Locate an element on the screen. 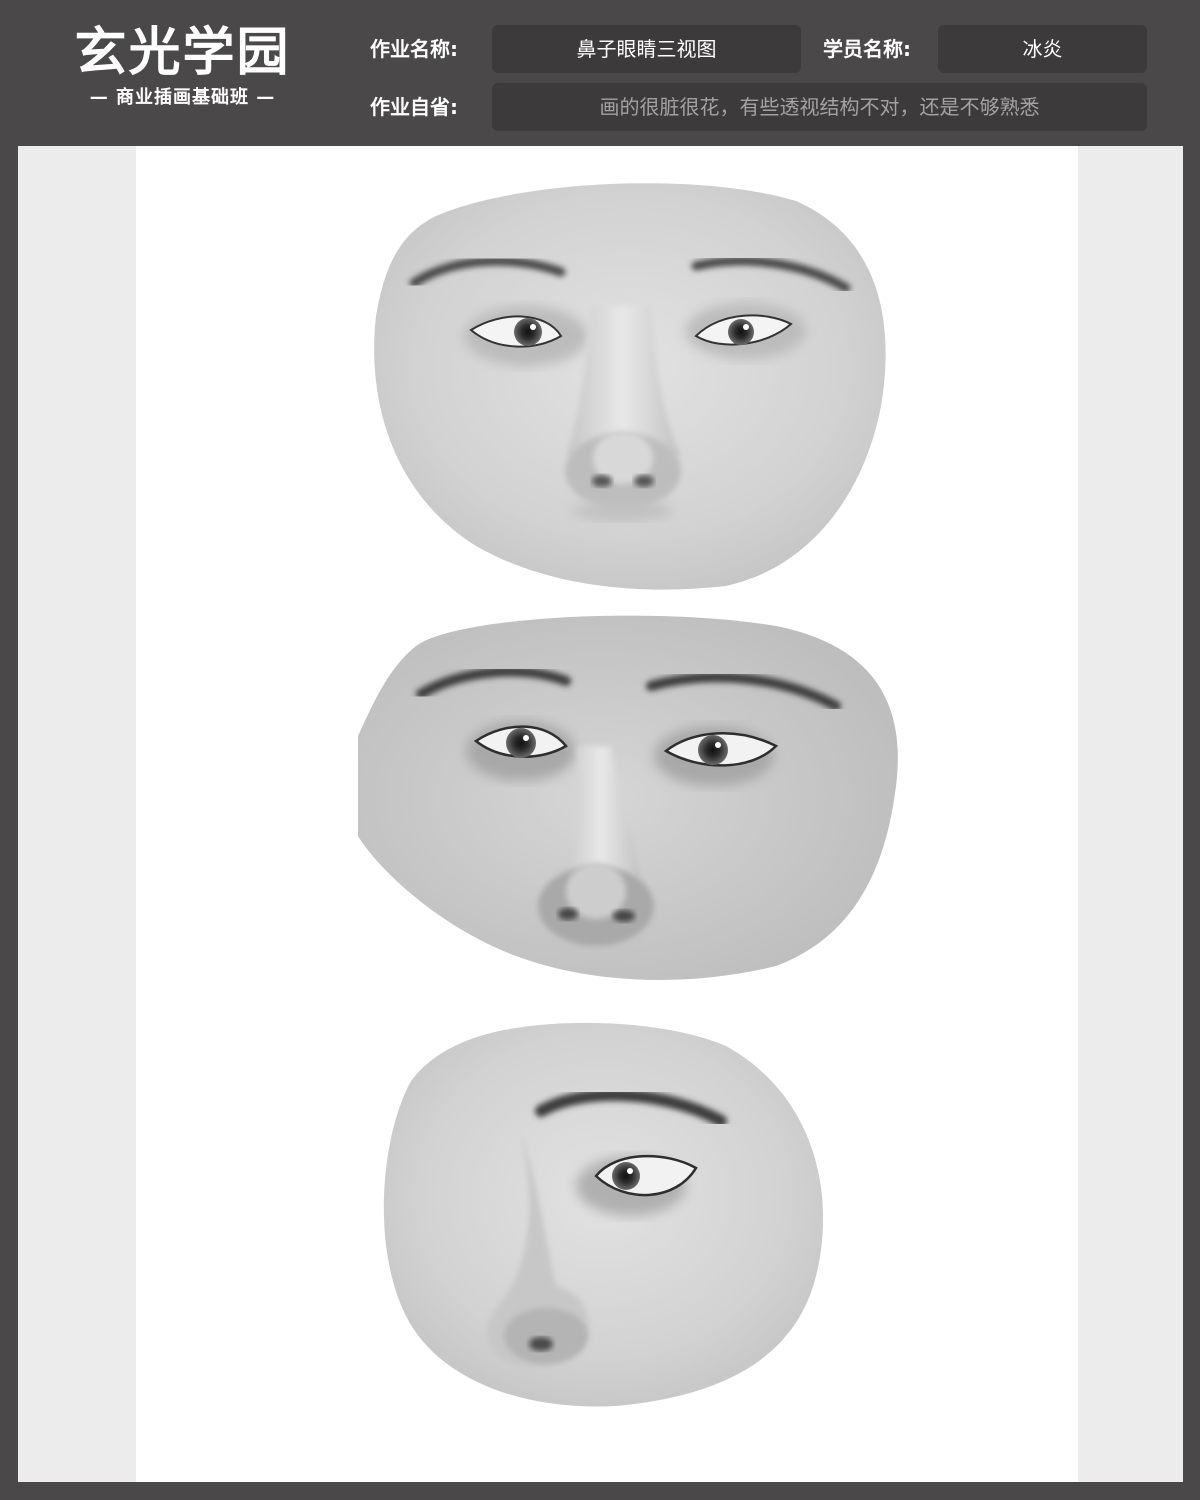  student-name-label: 学员名称: is located at coordinates (867, 49).